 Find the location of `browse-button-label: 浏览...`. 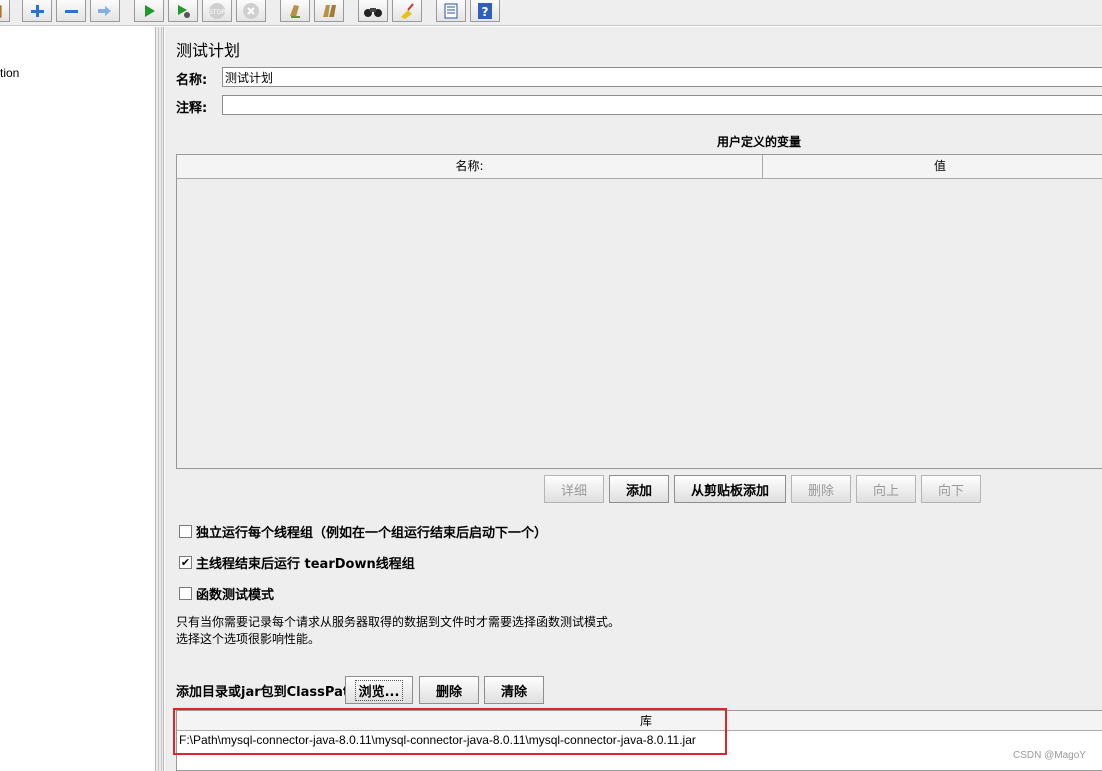

browse-button-label: 浏览... is located at coordinates (379, 690).